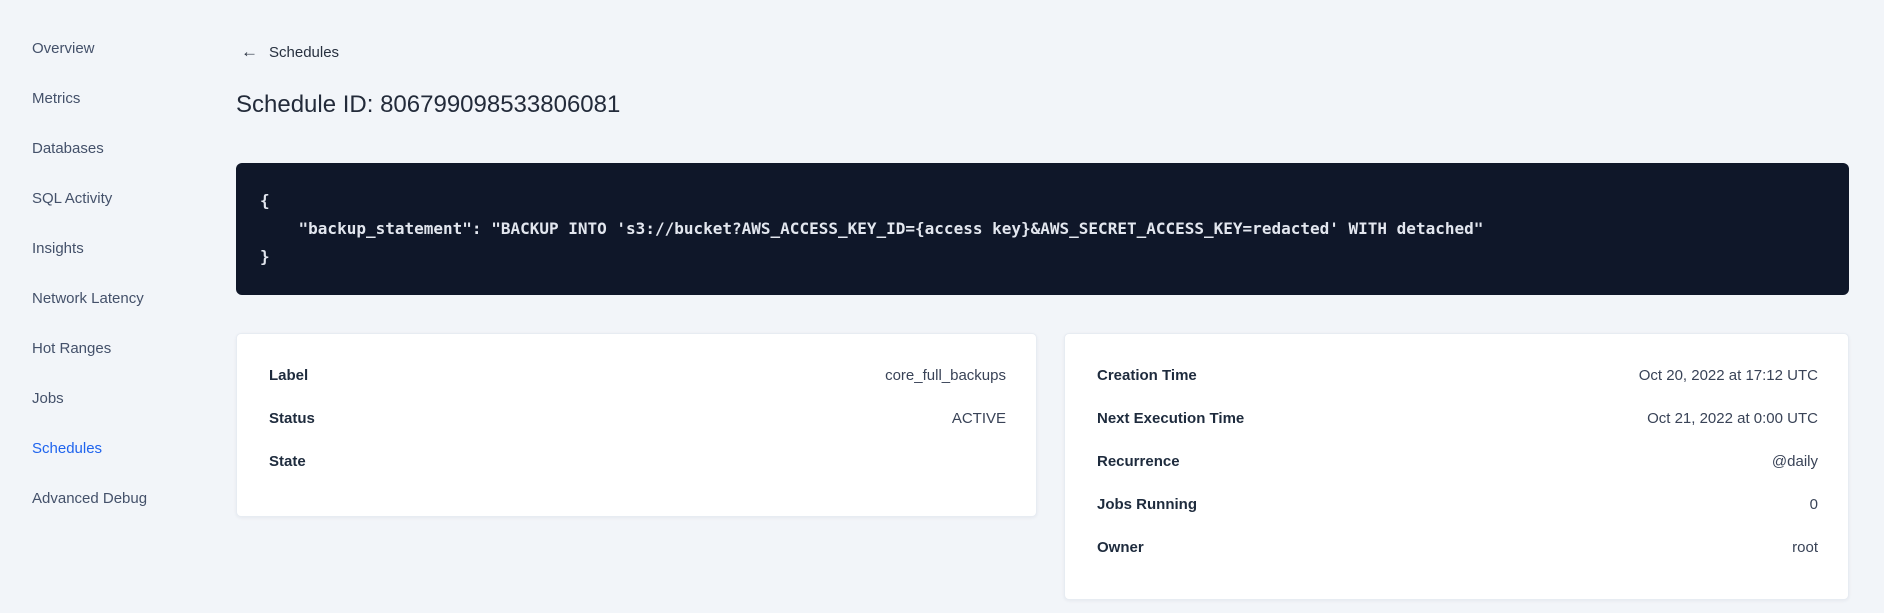  What do you see at coordinates (118, 348) in the screenshot?
I see `sidebar-item-hot-ranges: Hot Ranges` at bounding box center [118, 348].